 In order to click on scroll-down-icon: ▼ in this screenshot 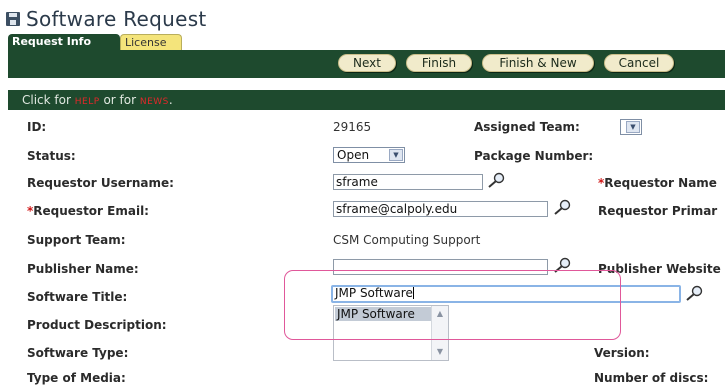, I will do `click(440, 352)`.